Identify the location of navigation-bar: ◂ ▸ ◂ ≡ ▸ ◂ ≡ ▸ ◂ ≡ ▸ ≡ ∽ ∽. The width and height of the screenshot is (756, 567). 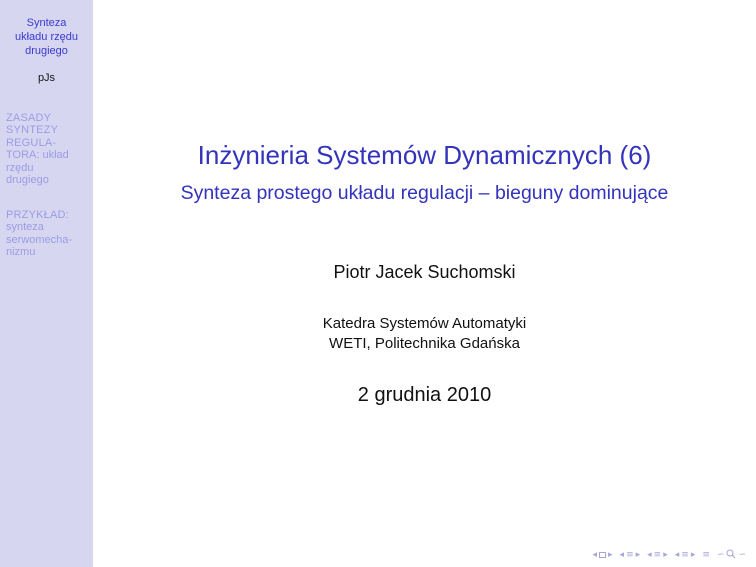
(669, 555).